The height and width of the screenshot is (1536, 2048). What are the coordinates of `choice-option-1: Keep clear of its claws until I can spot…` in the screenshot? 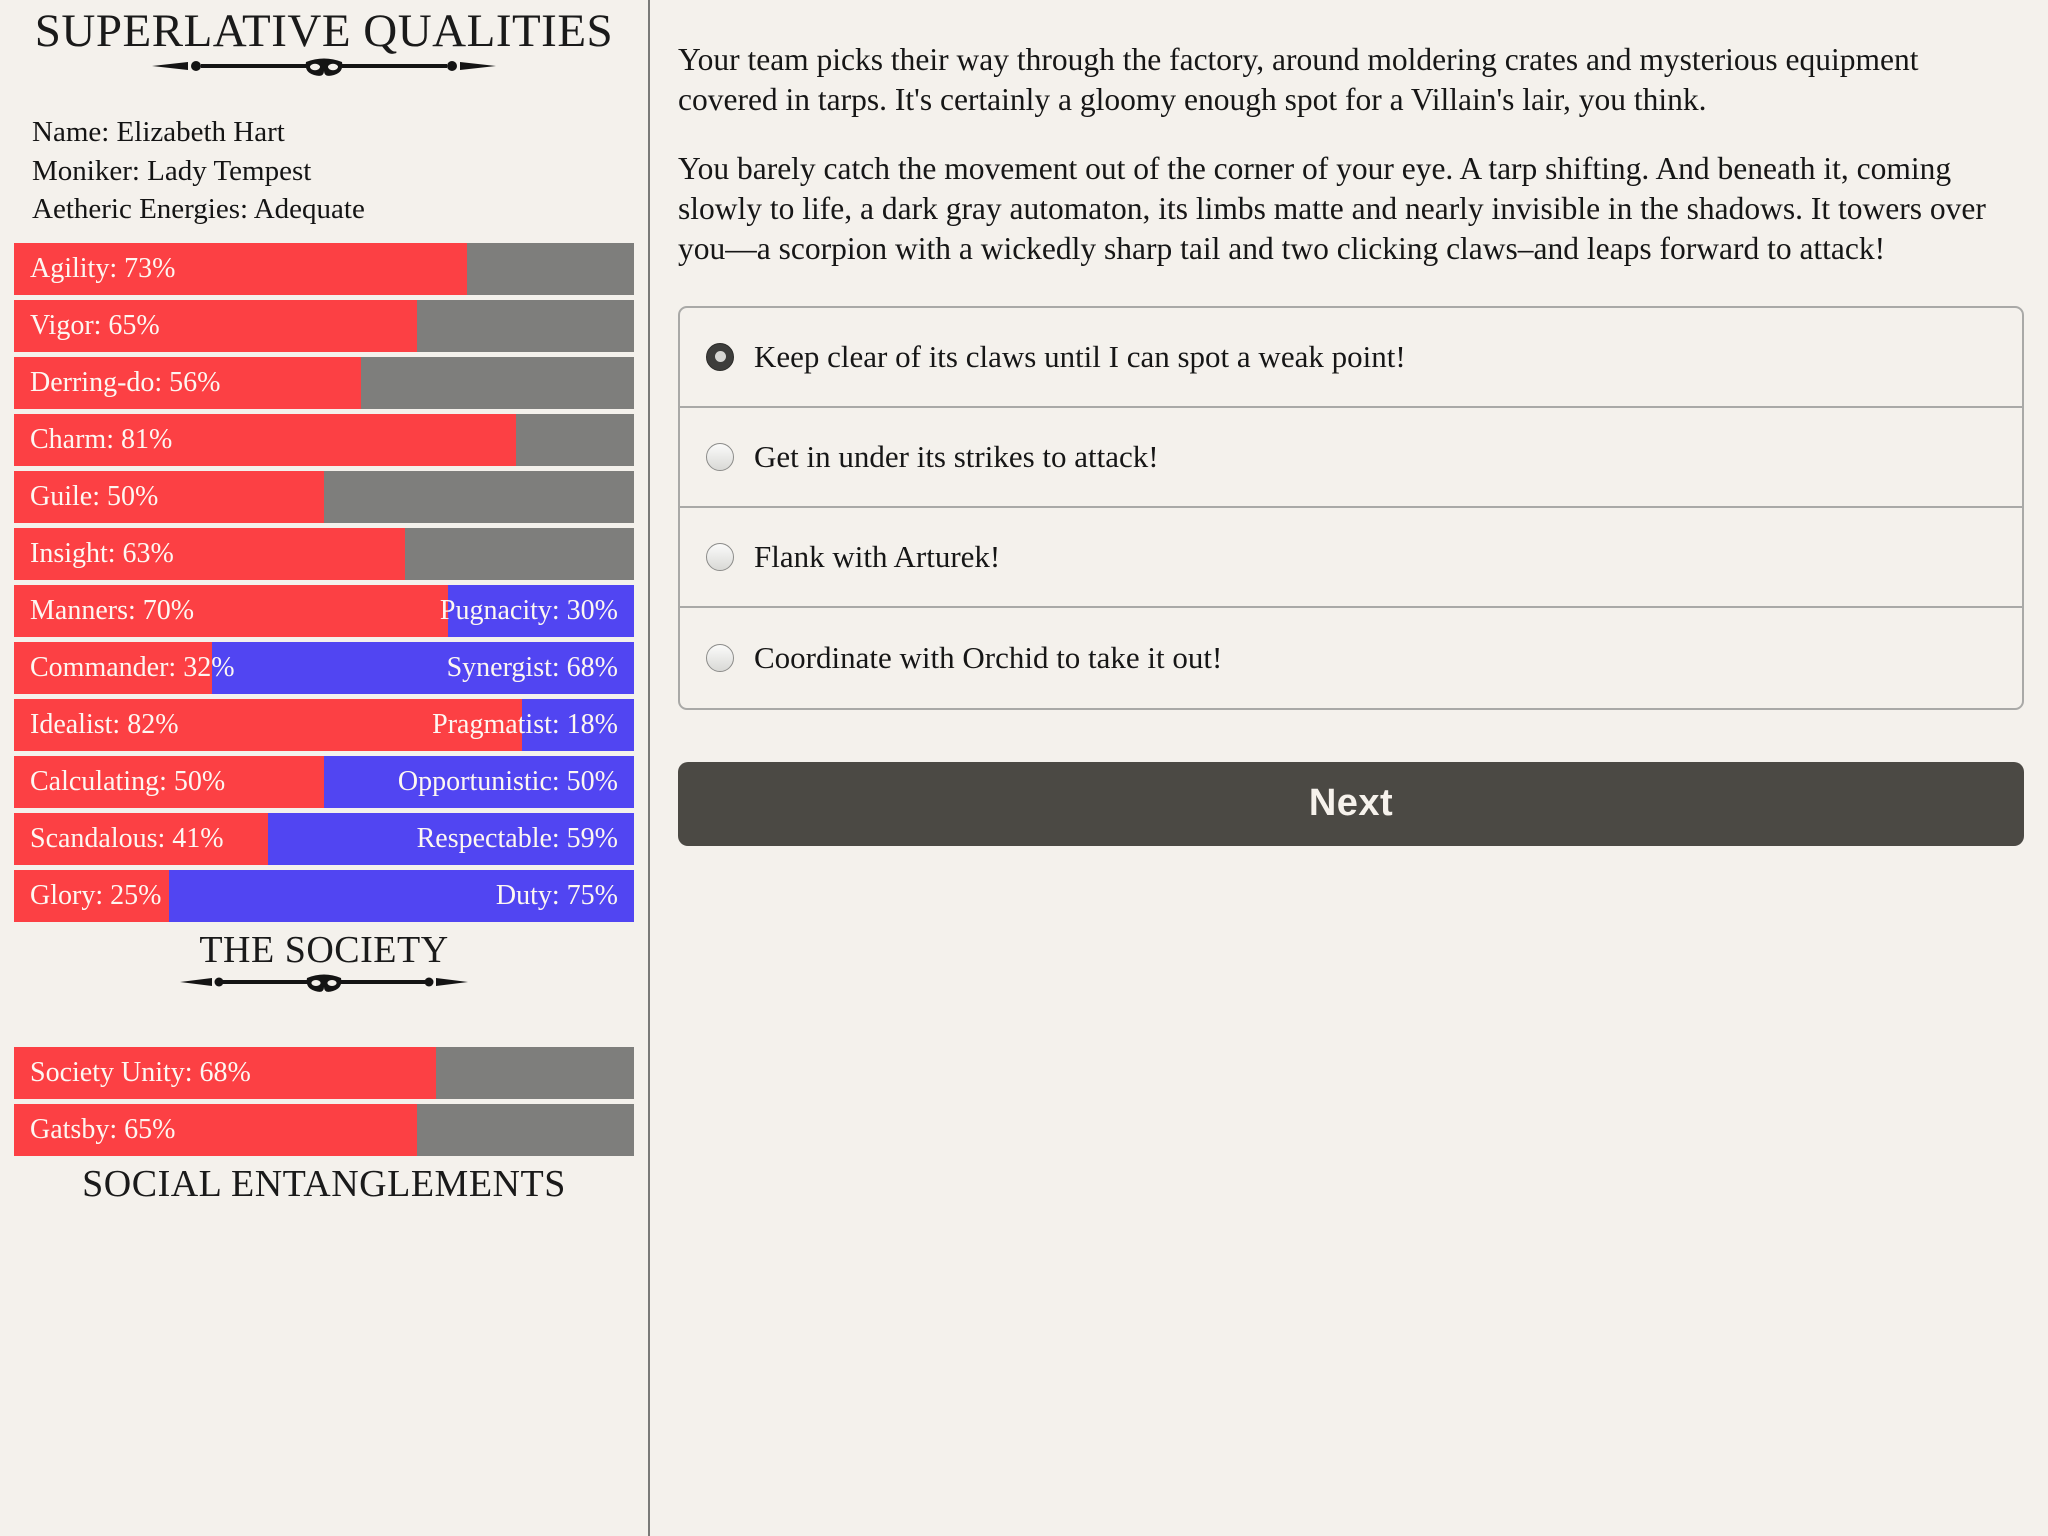 It's located at (1351, 358).